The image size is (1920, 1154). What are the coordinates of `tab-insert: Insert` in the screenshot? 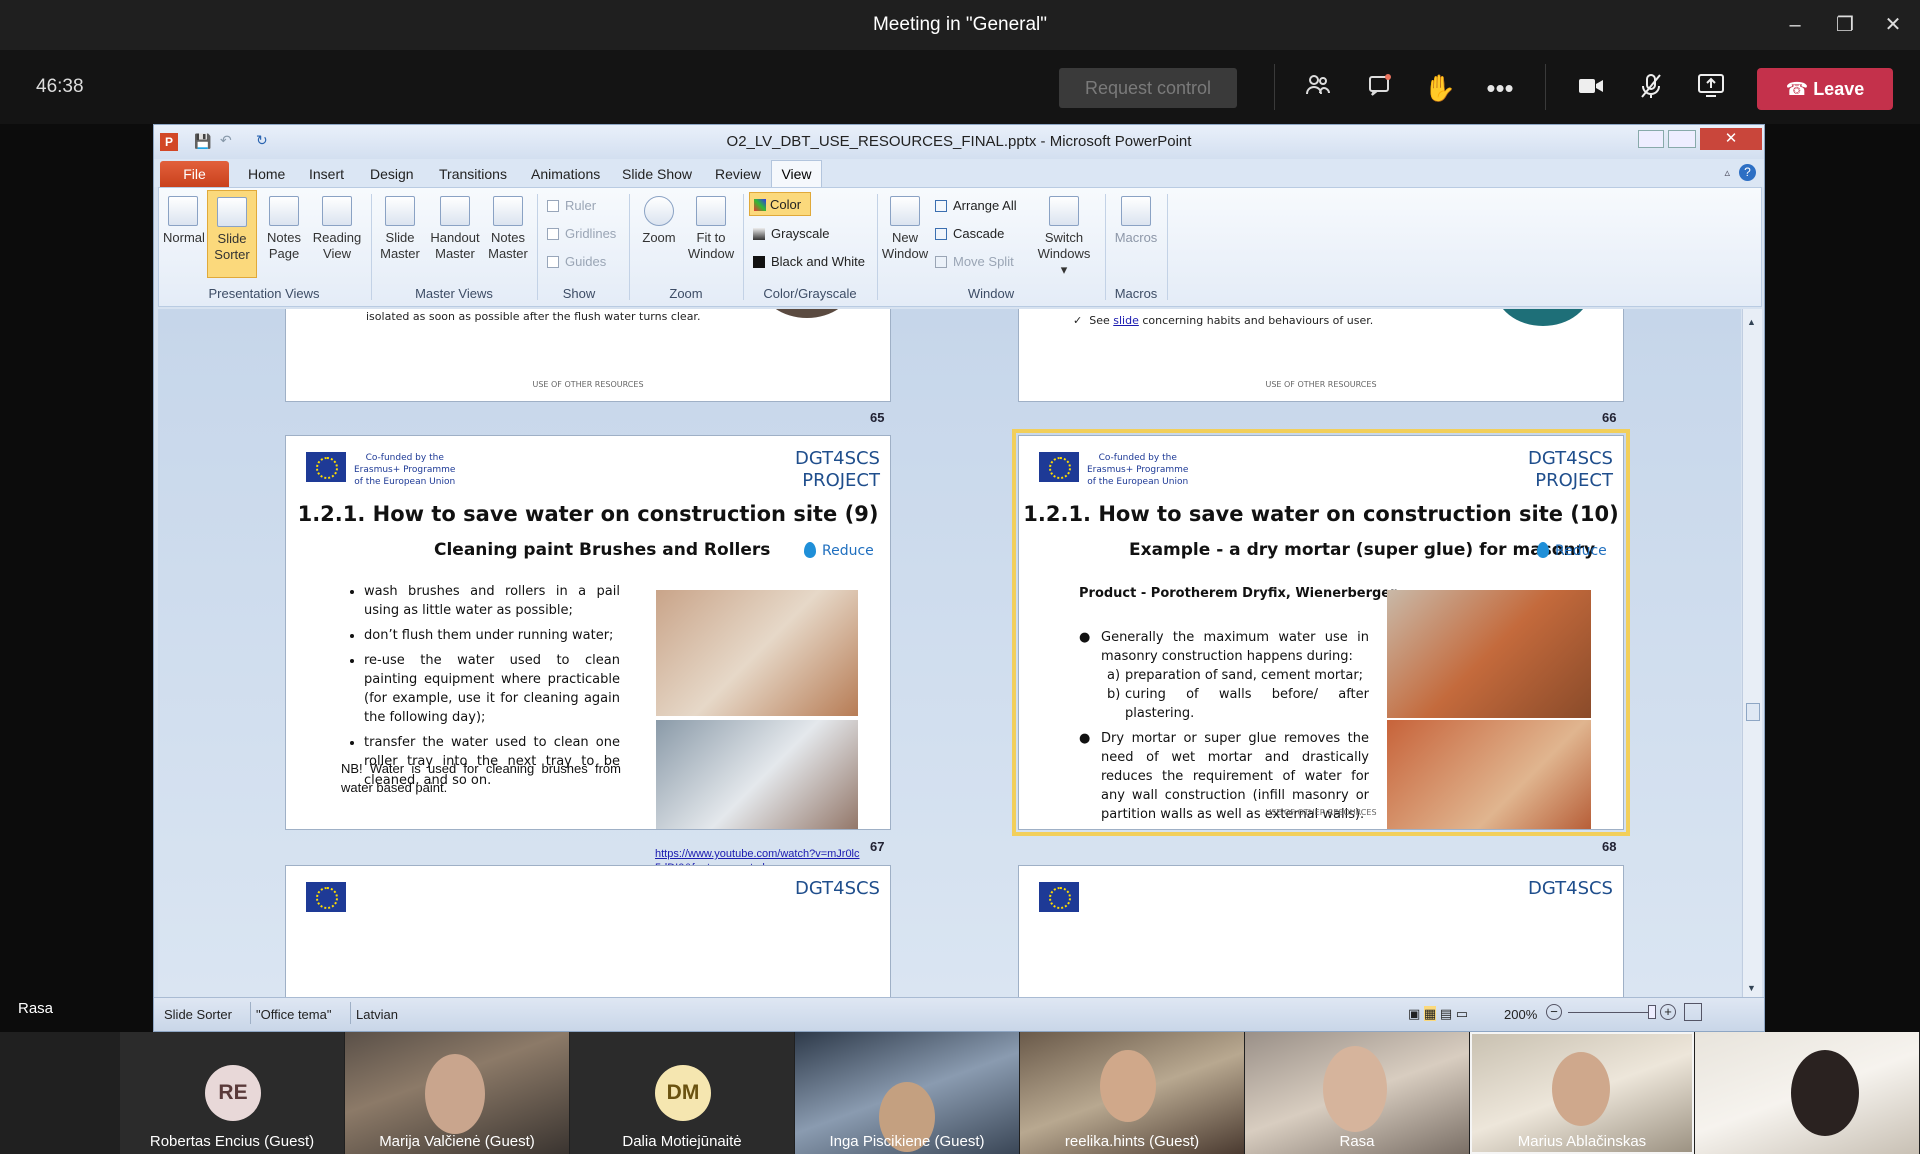 It's located at (326, 174).